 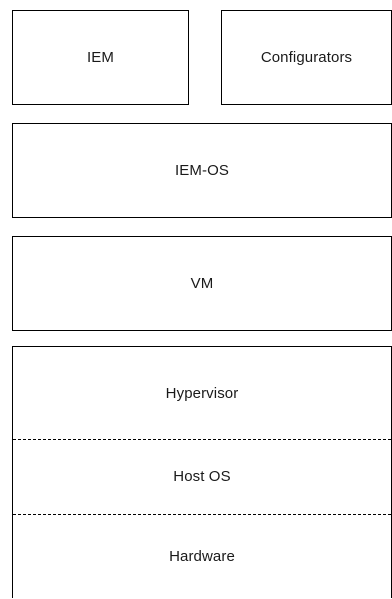 I want to click on hypervisor-label: Hypervisor, so click(x=202, y=393).